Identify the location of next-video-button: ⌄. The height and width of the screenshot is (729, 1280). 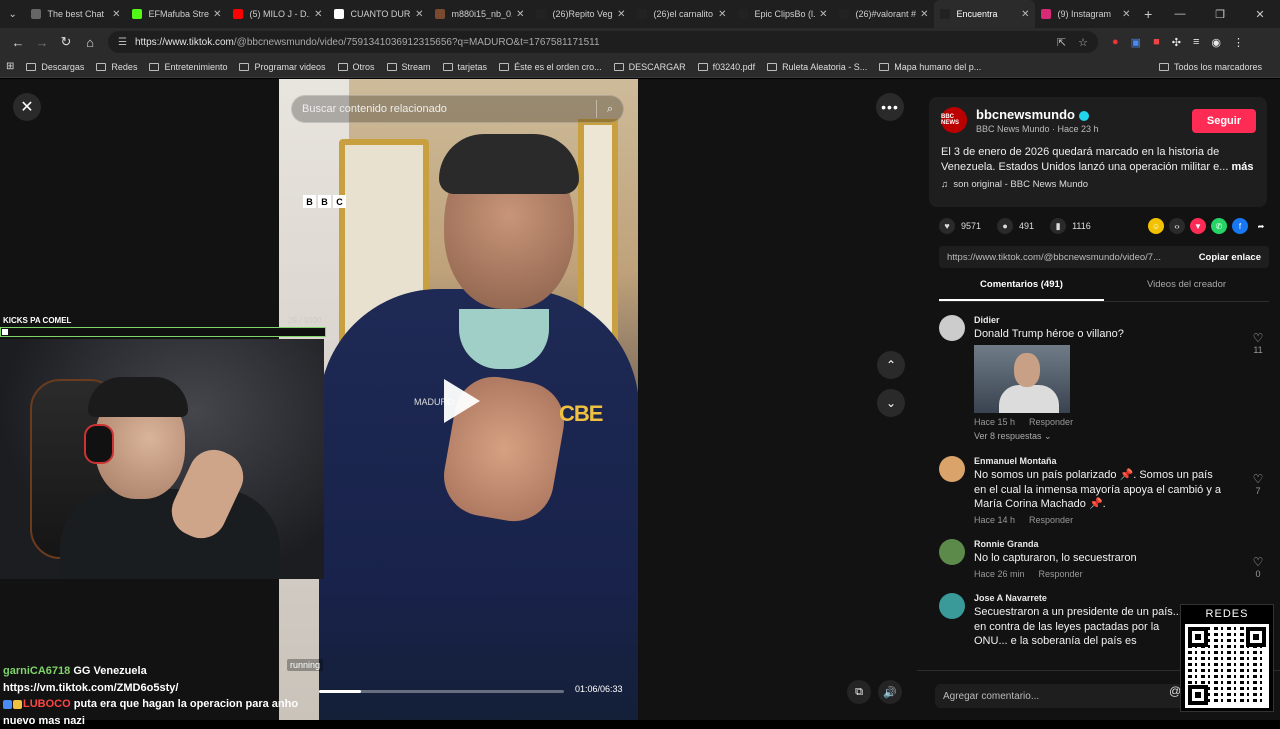
(891, 403).